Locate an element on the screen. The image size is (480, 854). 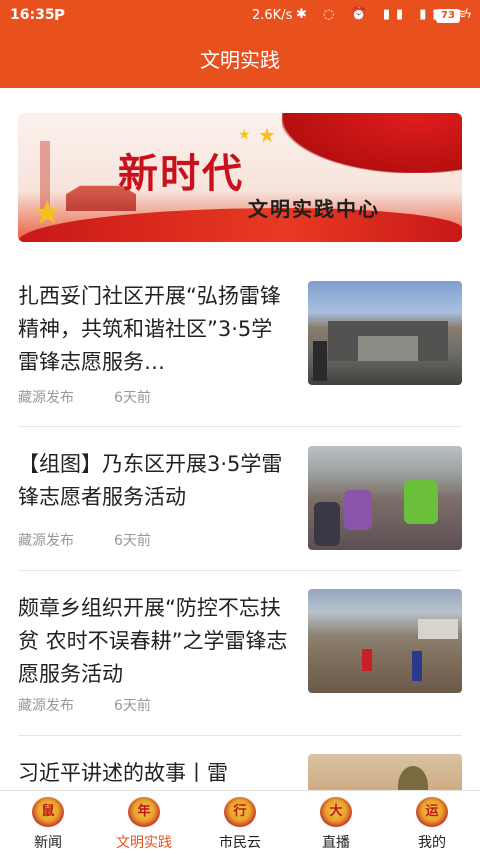
banner-subline: 文明实践中心 is located at coordinates (314, 209).